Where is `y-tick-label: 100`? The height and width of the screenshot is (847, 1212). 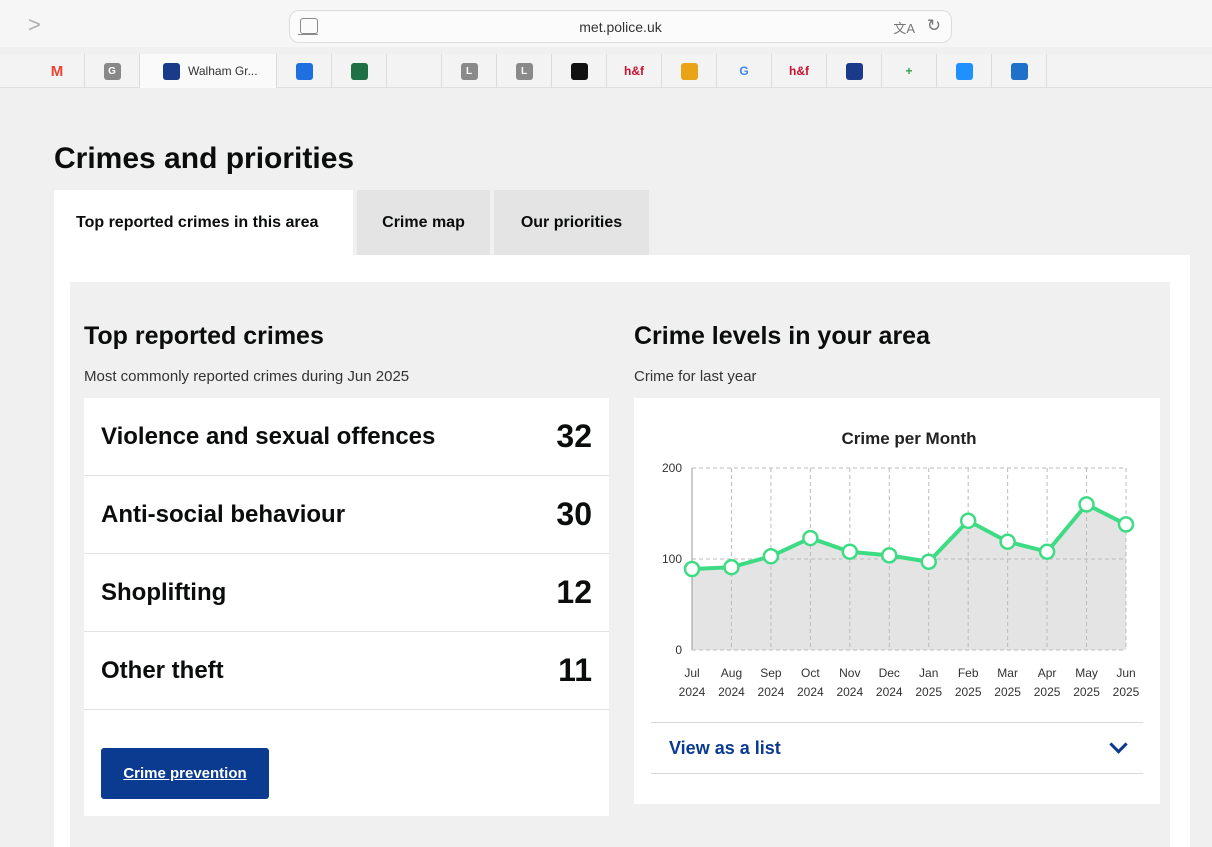 y-tick-label: 100 is located at coordinates (672, 559).